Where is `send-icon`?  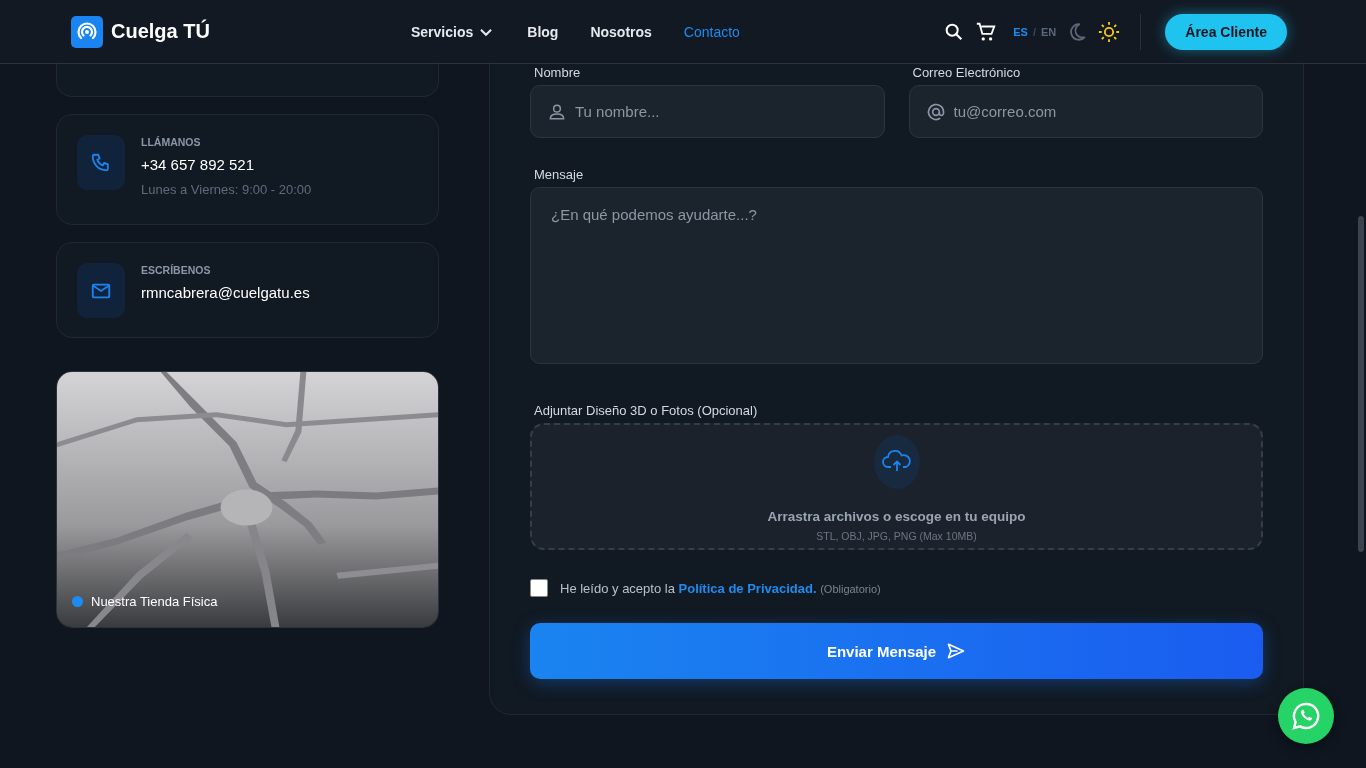
send-icon is located at coordinates (956, 651).